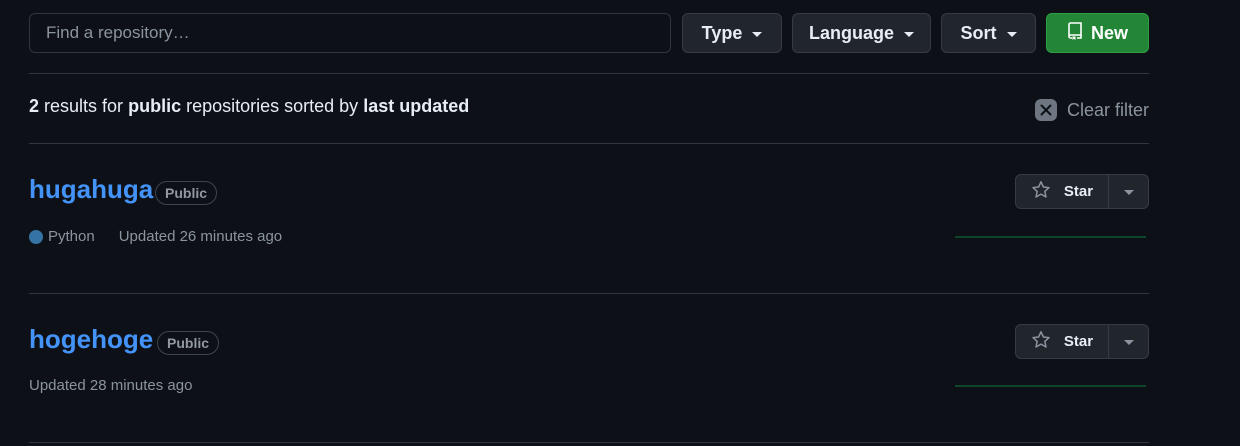 The width and height of the screenshot is (1240, 446). Describe the element at coordinates (71, 236) in the screenshot. I see `repo-language: Python` at that location.